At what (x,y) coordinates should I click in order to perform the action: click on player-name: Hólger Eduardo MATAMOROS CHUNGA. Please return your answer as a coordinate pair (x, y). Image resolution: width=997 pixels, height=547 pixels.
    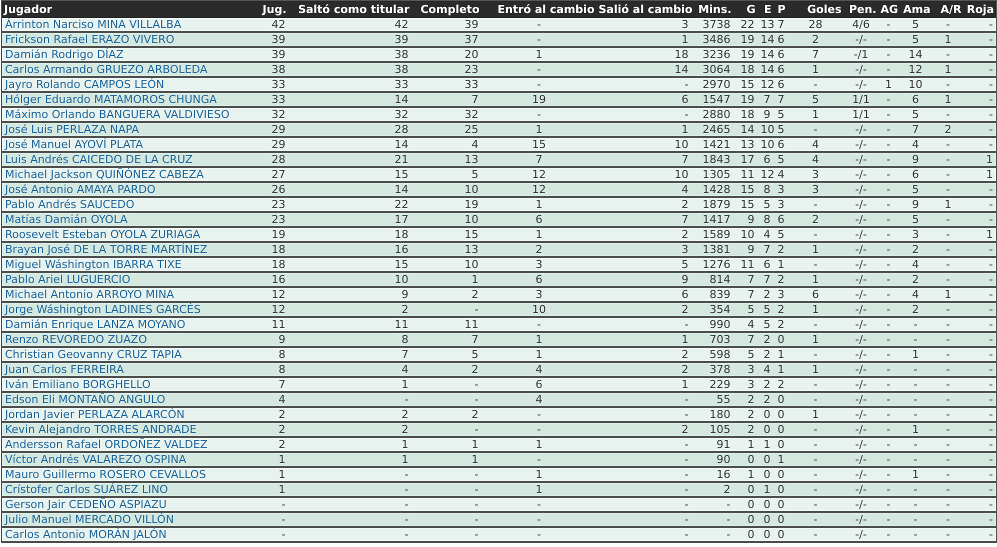
    Looking at the image, I should click on (127, 99).